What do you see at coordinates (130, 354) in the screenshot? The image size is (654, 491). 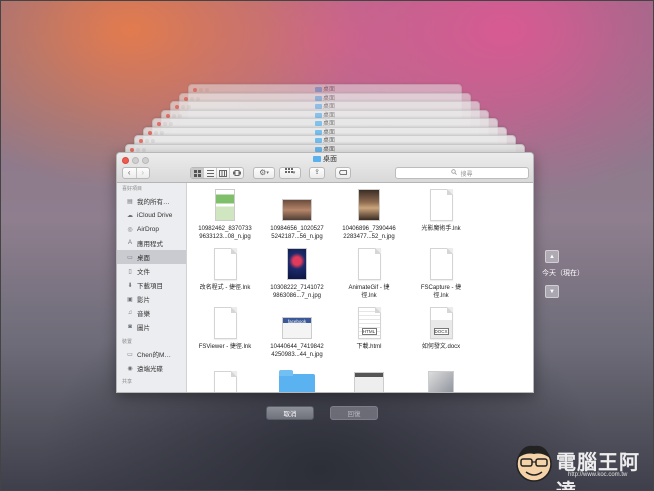 I see `computer-icon: ▭` at bounding box center [130, 354].